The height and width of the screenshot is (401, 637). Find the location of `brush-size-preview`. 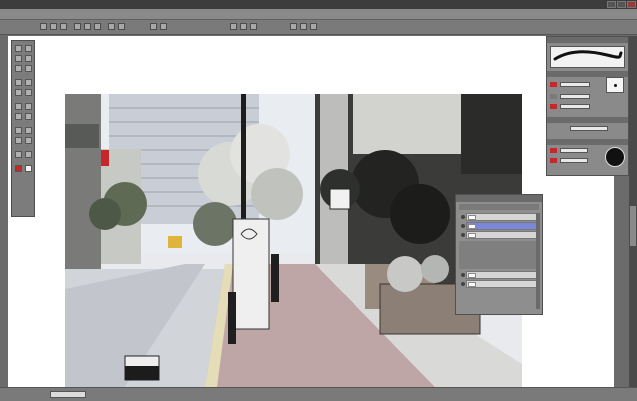

brush-size-preview is located at coordinates (615, 157).